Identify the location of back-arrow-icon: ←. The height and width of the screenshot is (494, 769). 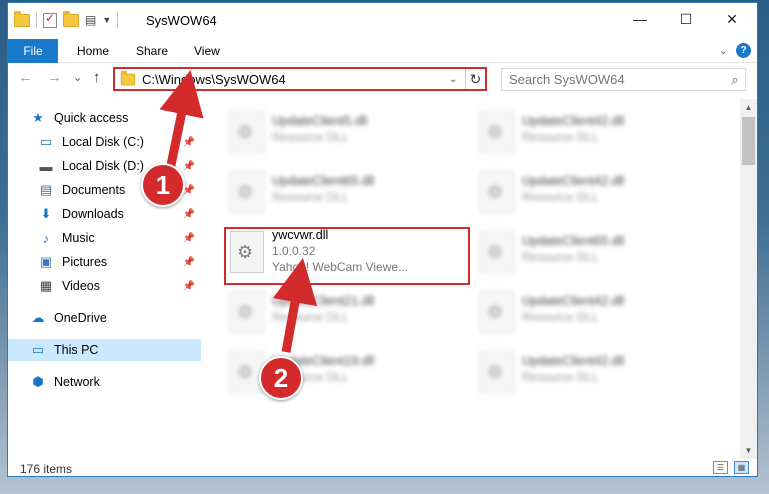
(25, 77).